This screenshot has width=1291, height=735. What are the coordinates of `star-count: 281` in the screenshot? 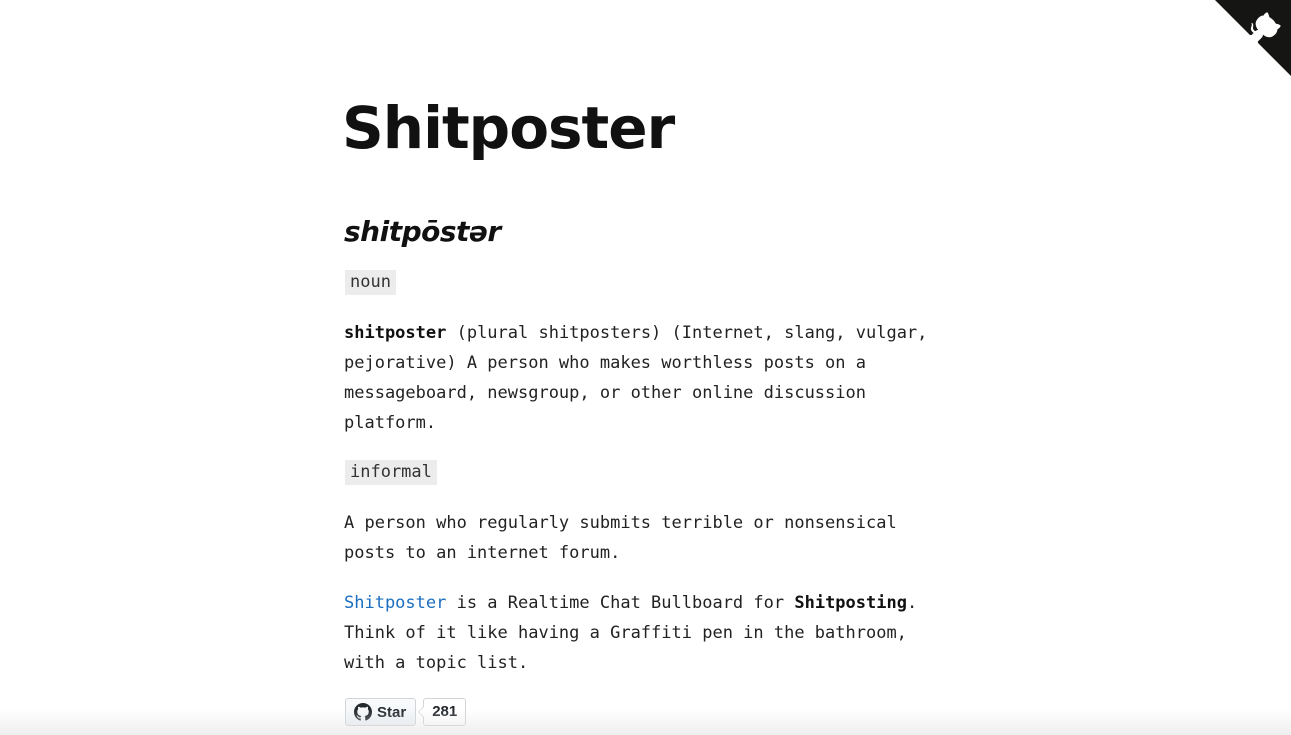 It's located at (442, 712).